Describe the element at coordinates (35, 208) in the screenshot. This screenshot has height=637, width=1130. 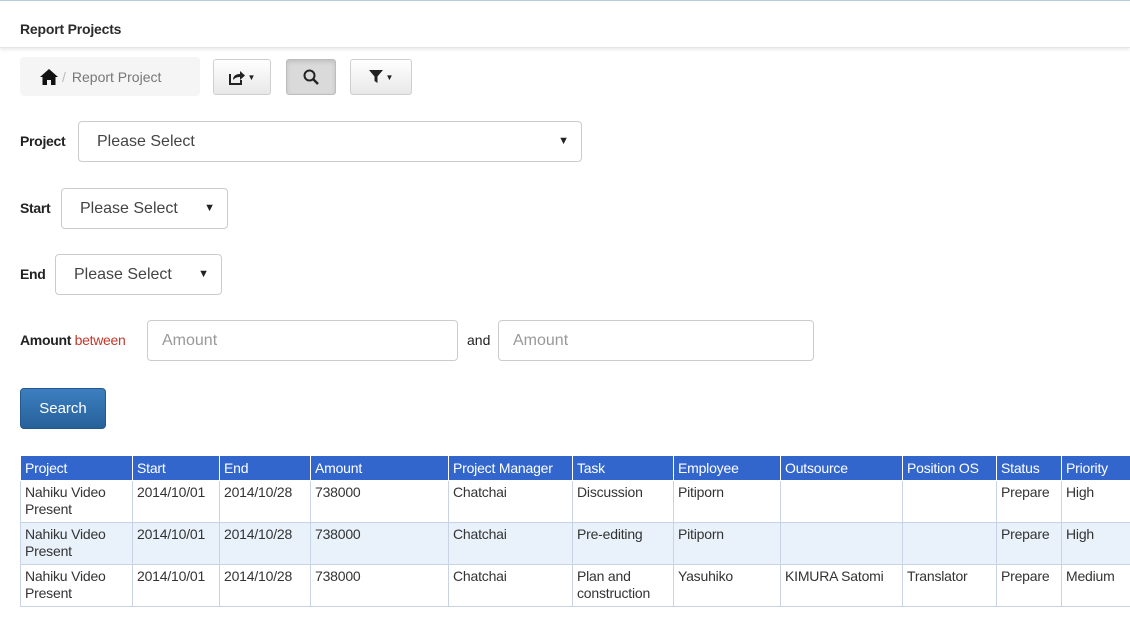
I see `start-label: Start` at that location.